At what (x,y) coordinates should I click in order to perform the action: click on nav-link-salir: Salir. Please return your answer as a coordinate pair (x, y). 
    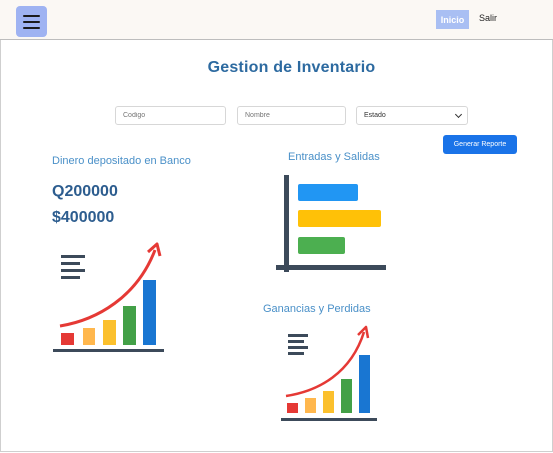
    Looking at the image, I should click on (488, 18).